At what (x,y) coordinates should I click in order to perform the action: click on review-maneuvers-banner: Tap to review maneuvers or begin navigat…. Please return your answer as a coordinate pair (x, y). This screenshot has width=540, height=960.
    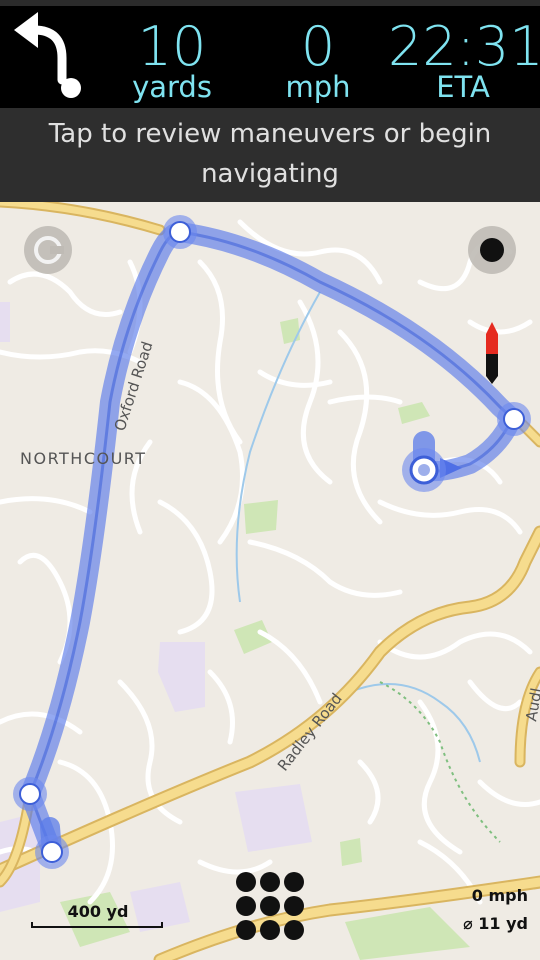
    Looking at the image, I should click on (270, 155).